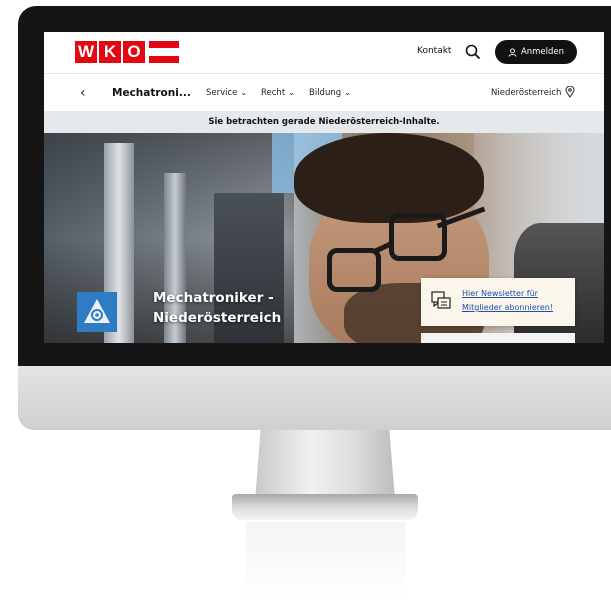 The width and height of the screenshot is (611, 609). What do you see at coordinates (110, 52) in the screenshot?
I see `logo-letter: K` at bounding box center [110, 52].